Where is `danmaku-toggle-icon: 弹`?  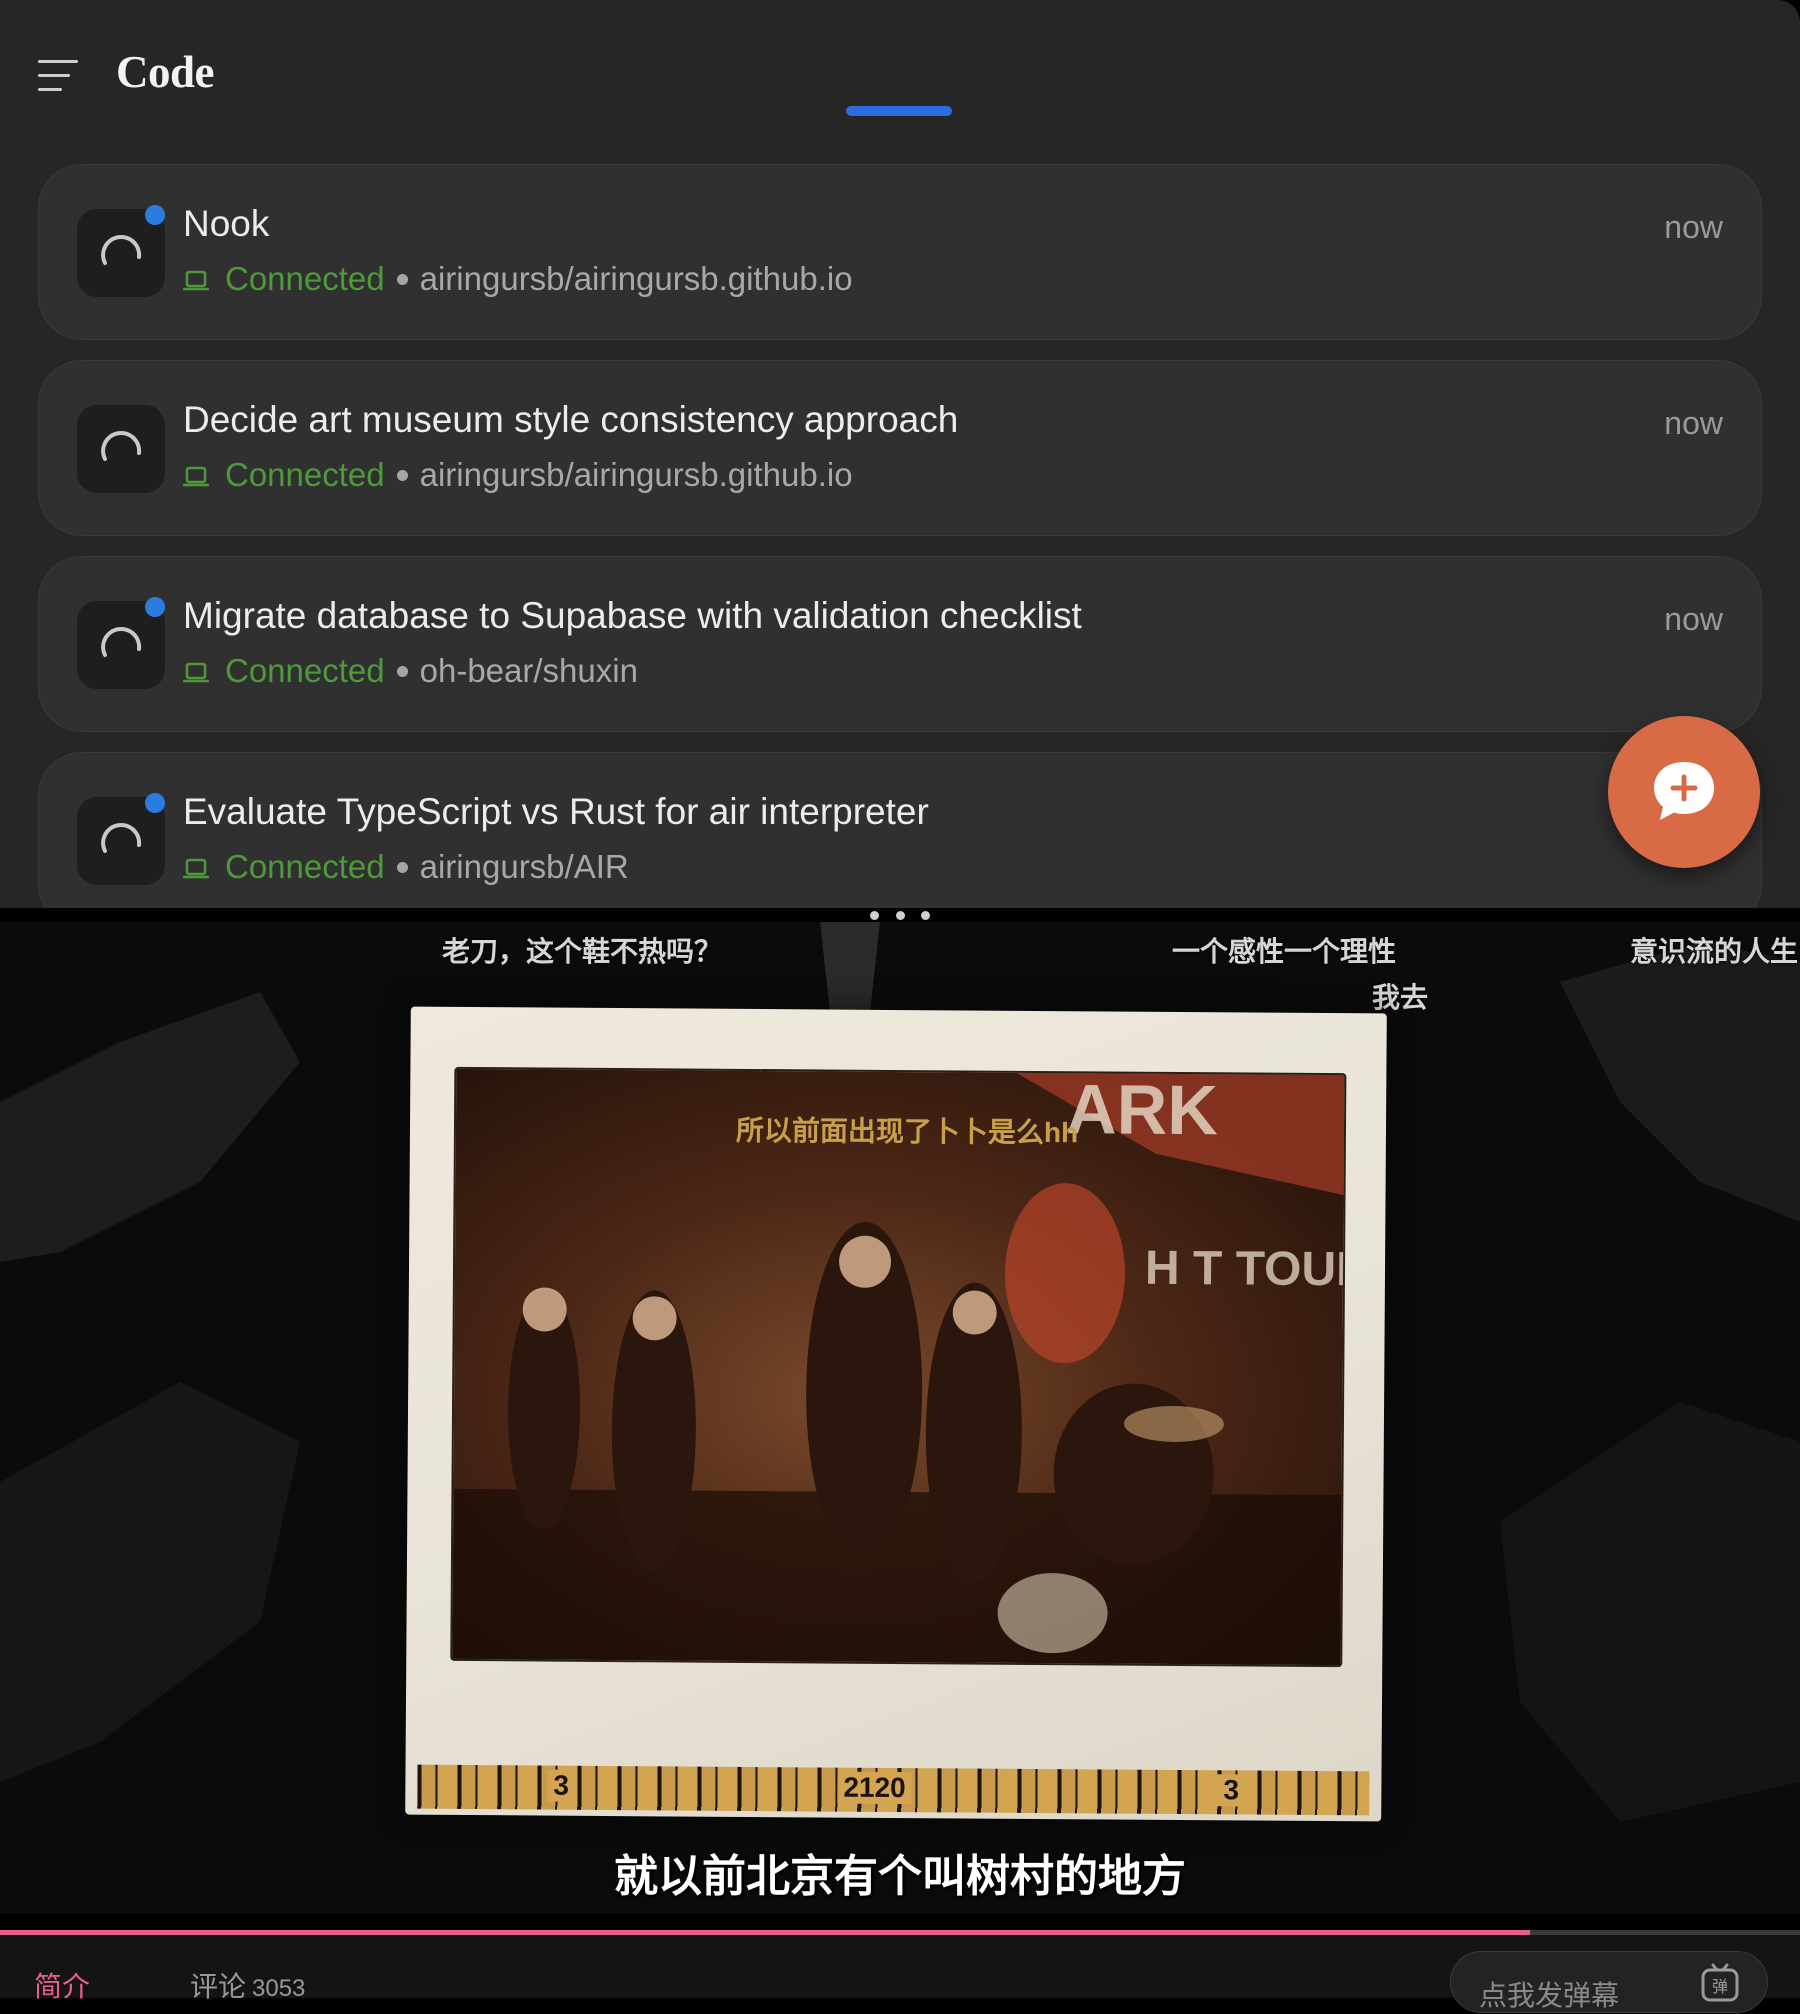 danmaku-toggle-icon: 弹 is located at coordinates (1721, 1984).